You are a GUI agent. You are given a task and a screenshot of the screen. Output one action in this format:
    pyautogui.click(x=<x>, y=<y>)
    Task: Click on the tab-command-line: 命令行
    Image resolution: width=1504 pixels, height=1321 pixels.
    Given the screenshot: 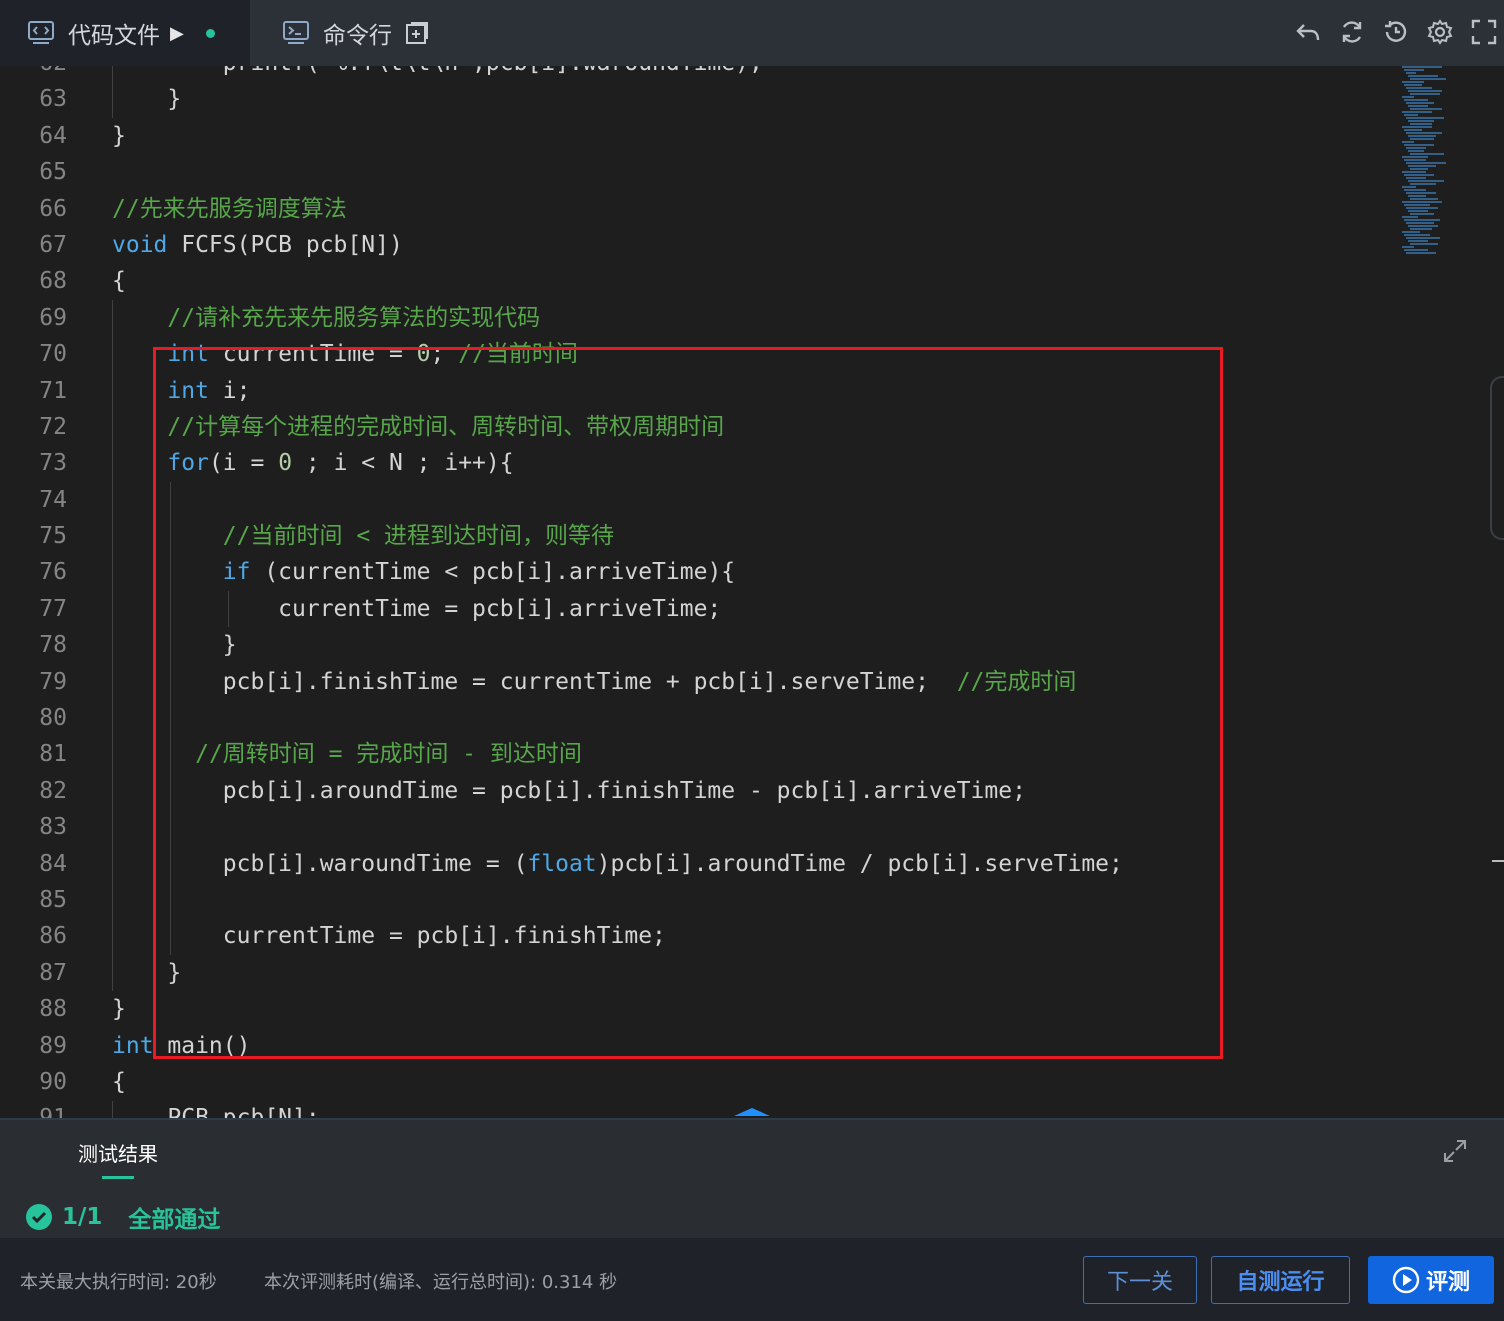 What is the action you would take?
    pyautogui.click(x=358, y=33)
    